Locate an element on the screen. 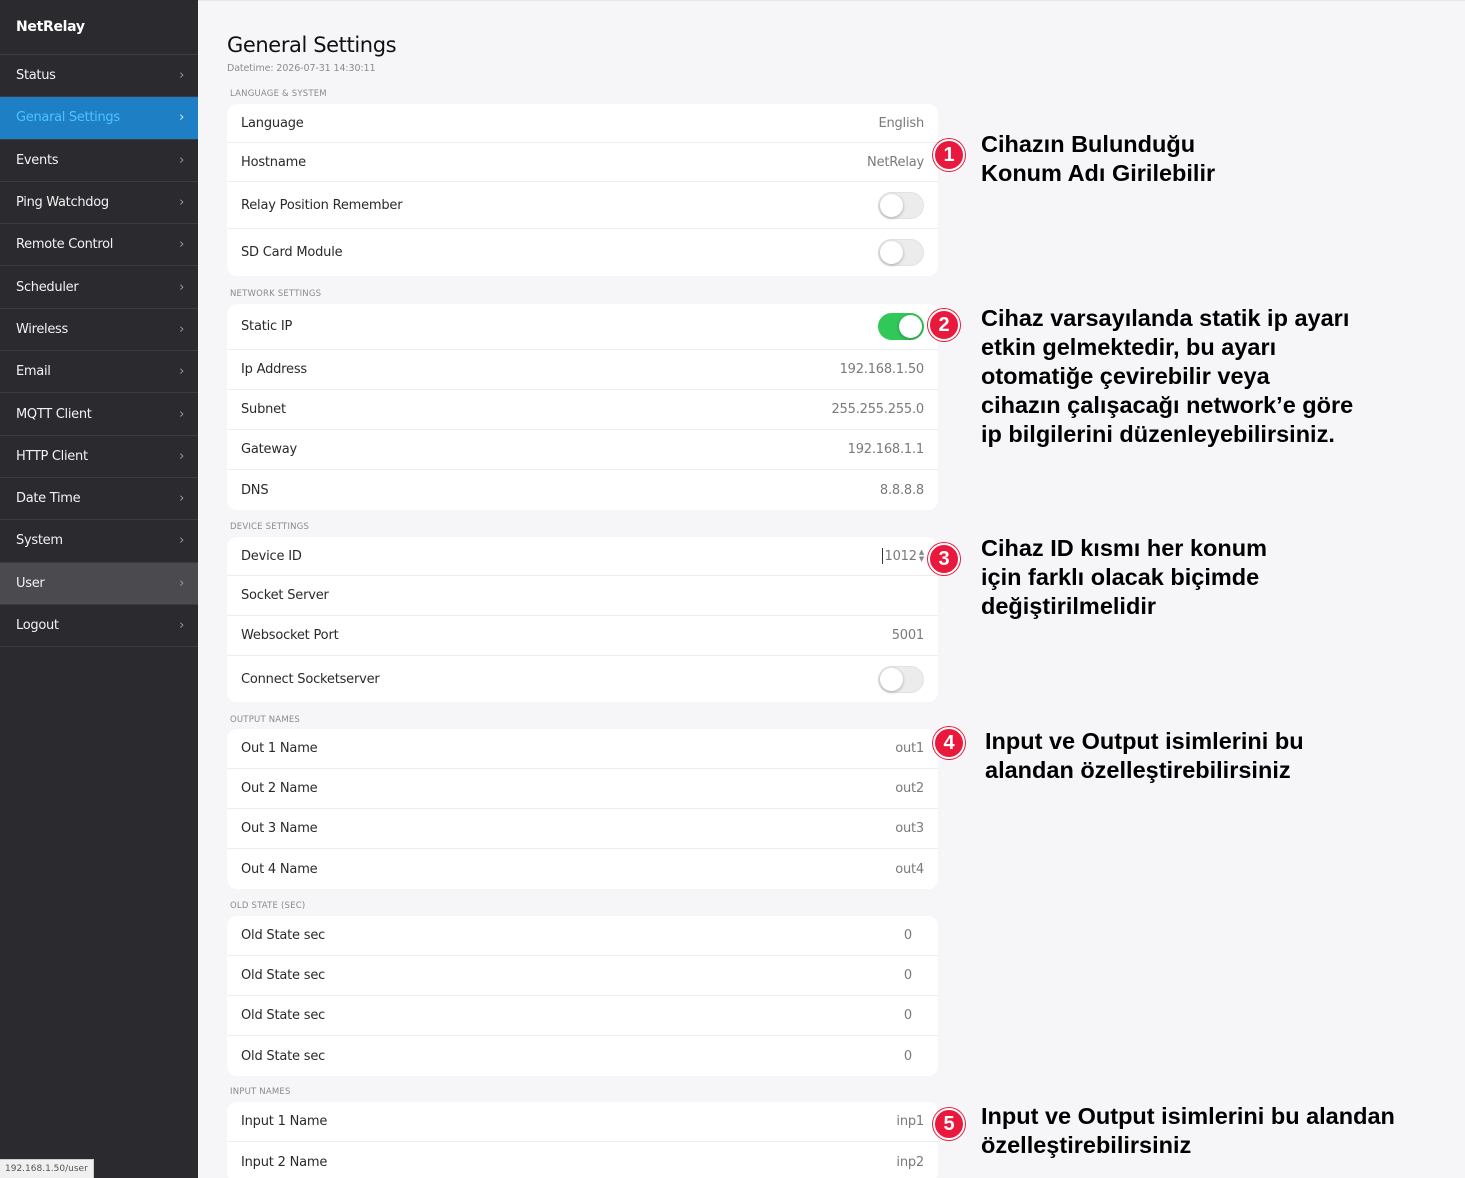 The image size is (1465, 1178). static-ip-toggle is located at coordinates (901, 326).